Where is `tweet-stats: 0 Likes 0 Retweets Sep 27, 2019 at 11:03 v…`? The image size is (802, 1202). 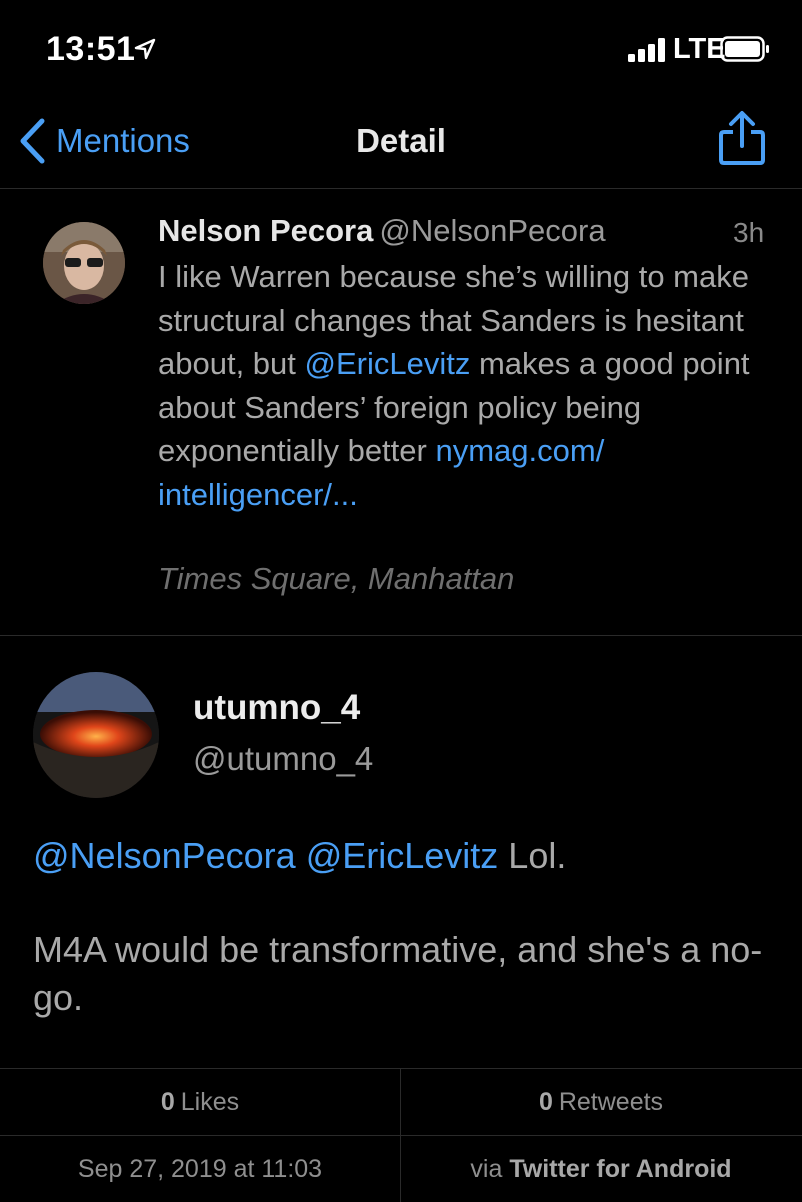 tweet-stats: 0 Likes 0 Retweets Sep 27, 2019 at 11:03 v… is located at coordinates (401, 1135).